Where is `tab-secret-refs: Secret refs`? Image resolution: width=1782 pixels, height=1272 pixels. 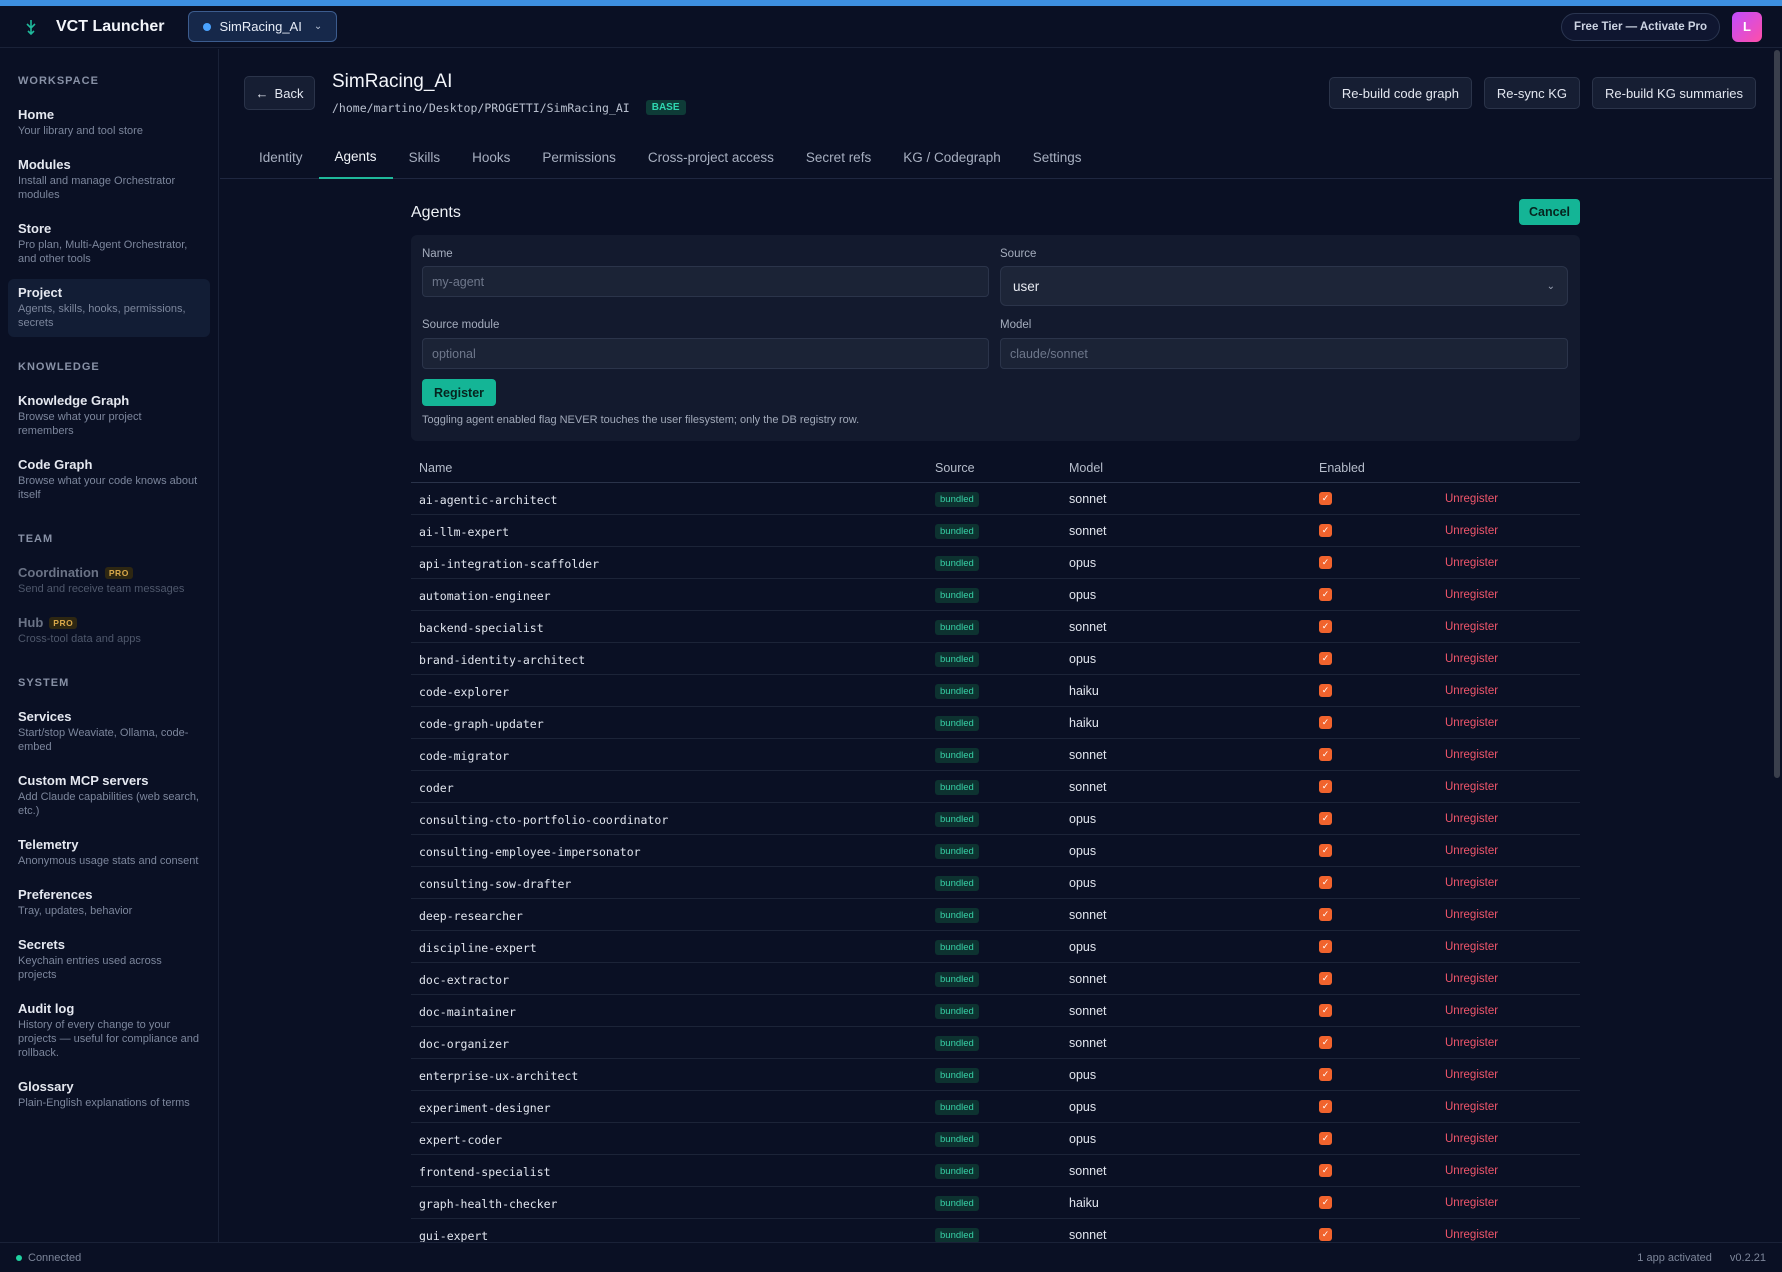 tab-secret-refs: Secret refs is located at coordinates (838, 157).